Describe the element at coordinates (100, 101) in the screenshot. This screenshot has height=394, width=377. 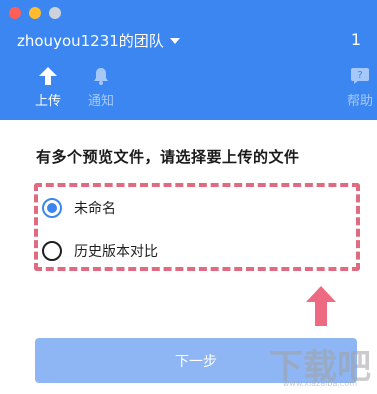
I see `tab-notifications-label: 通知` at that location.